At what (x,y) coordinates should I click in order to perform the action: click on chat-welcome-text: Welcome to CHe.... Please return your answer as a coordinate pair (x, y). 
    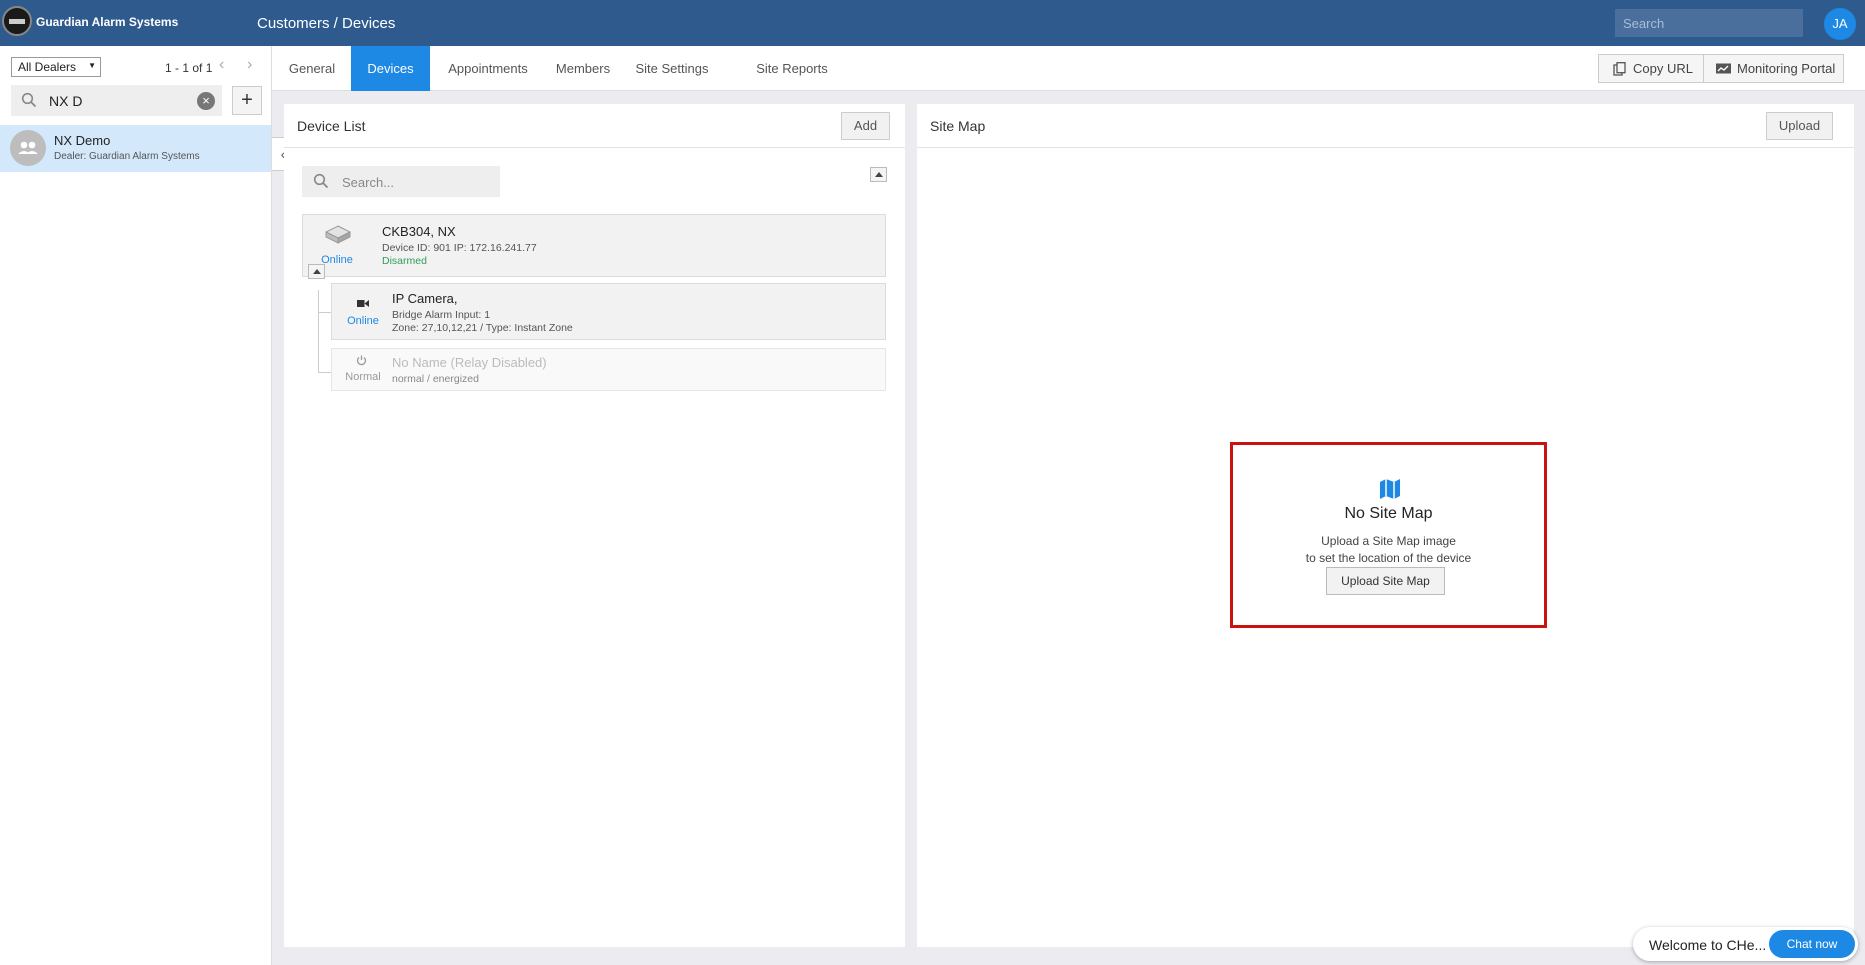
    Looking at the image, I should click on (1708, 945).